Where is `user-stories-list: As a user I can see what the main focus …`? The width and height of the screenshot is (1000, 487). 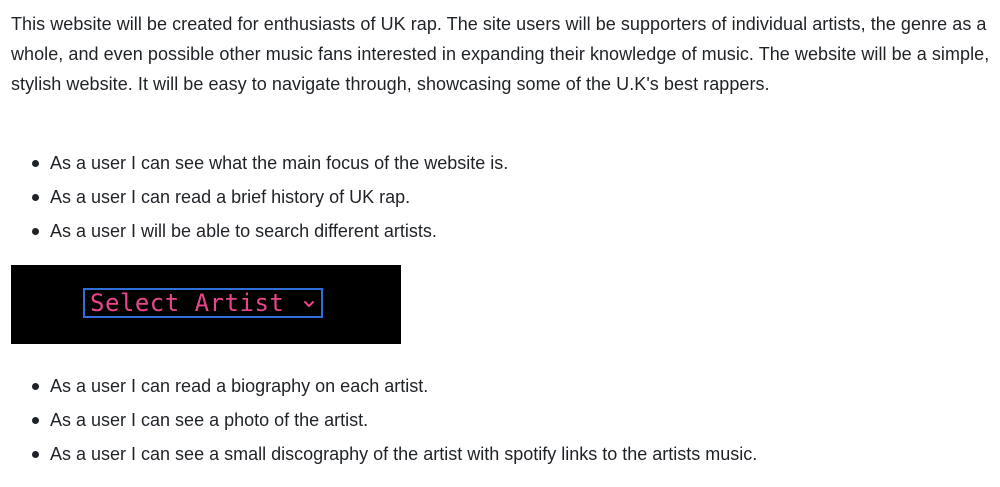
user-stories-list: As a user I can see what the main focus … is located at coordinates (254, 197).